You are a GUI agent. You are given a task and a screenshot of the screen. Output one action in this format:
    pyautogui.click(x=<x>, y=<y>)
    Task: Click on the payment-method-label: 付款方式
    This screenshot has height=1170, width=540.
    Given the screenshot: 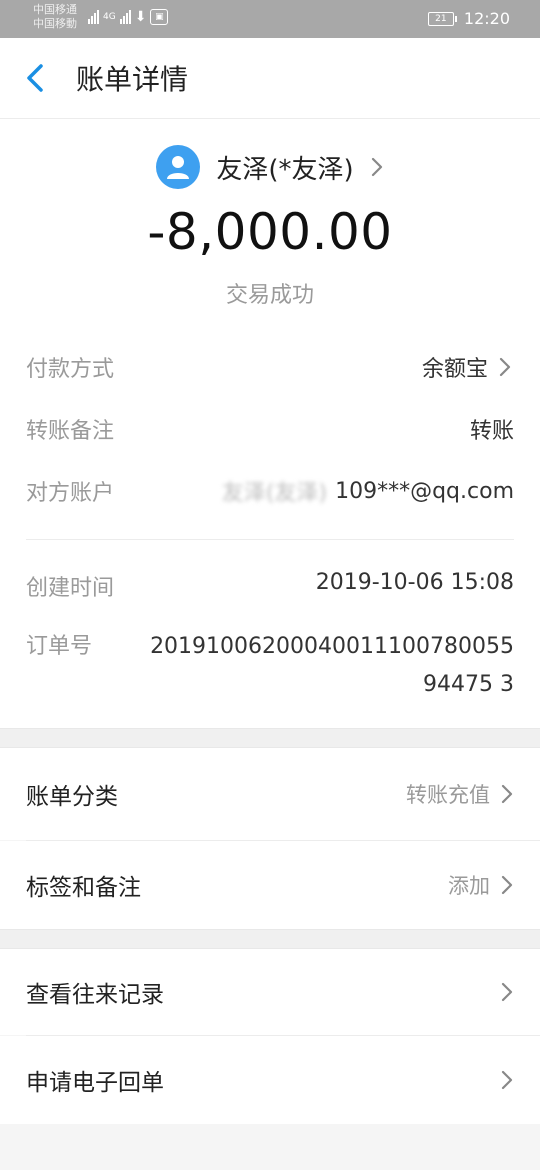 What is the action you would take?
    pyautogui.click(x=70, y=369)
    